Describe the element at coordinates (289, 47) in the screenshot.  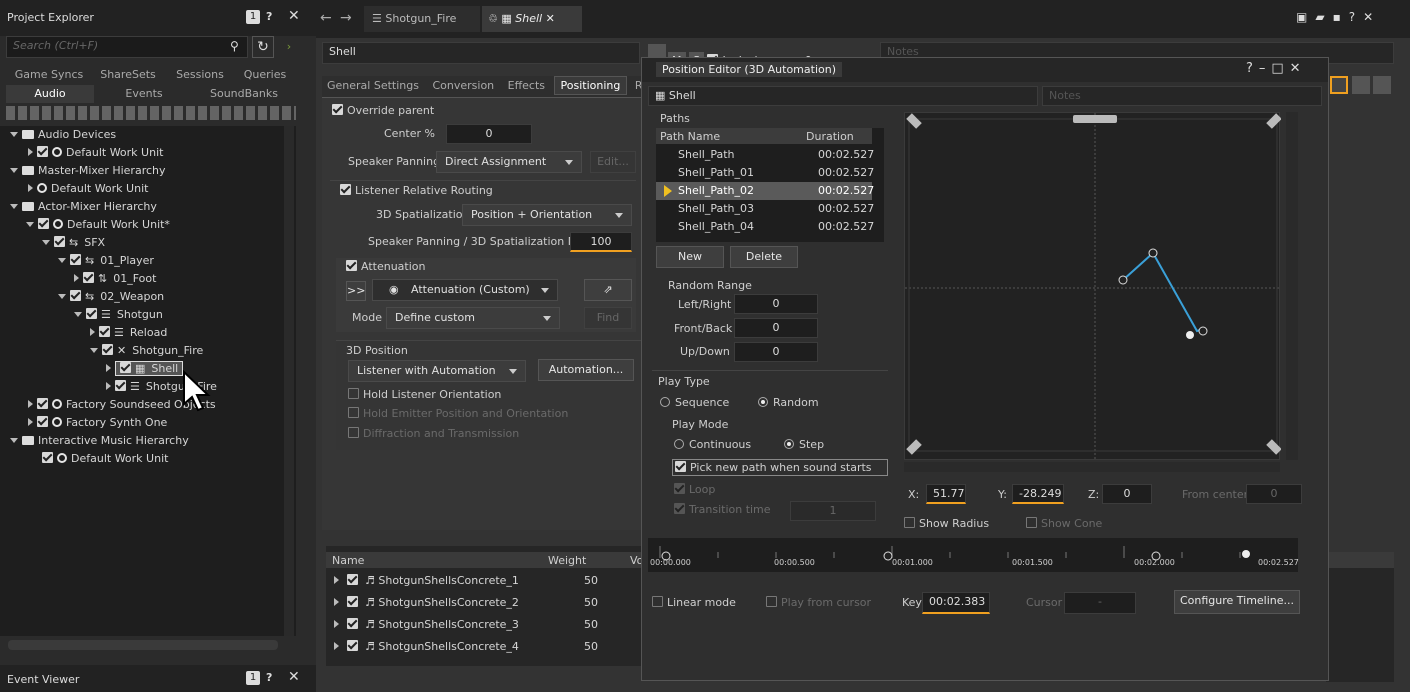
I see `go-icon: ›` at that location.